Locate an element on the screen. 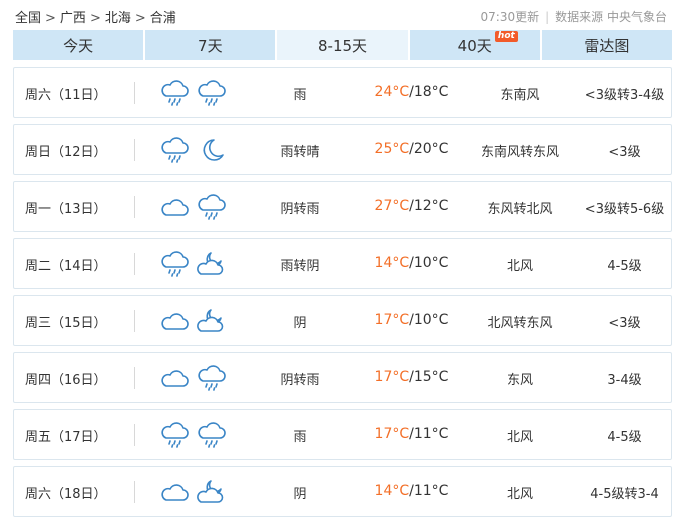  forecast-date: 周三（15日） is located at coordinates (66, 323).